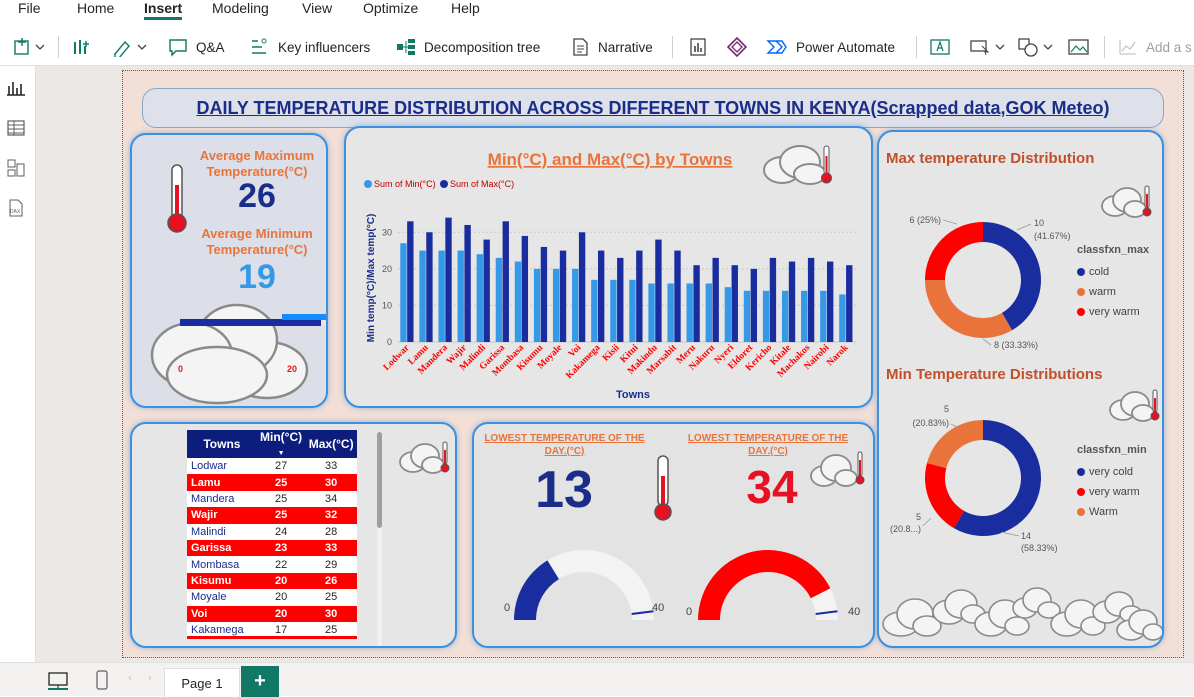  What do you see at coordinates (1155, 47) in the screenshot?
I see `add-smart-narrative-button: Add a s` at bounding box center [1155, 47].